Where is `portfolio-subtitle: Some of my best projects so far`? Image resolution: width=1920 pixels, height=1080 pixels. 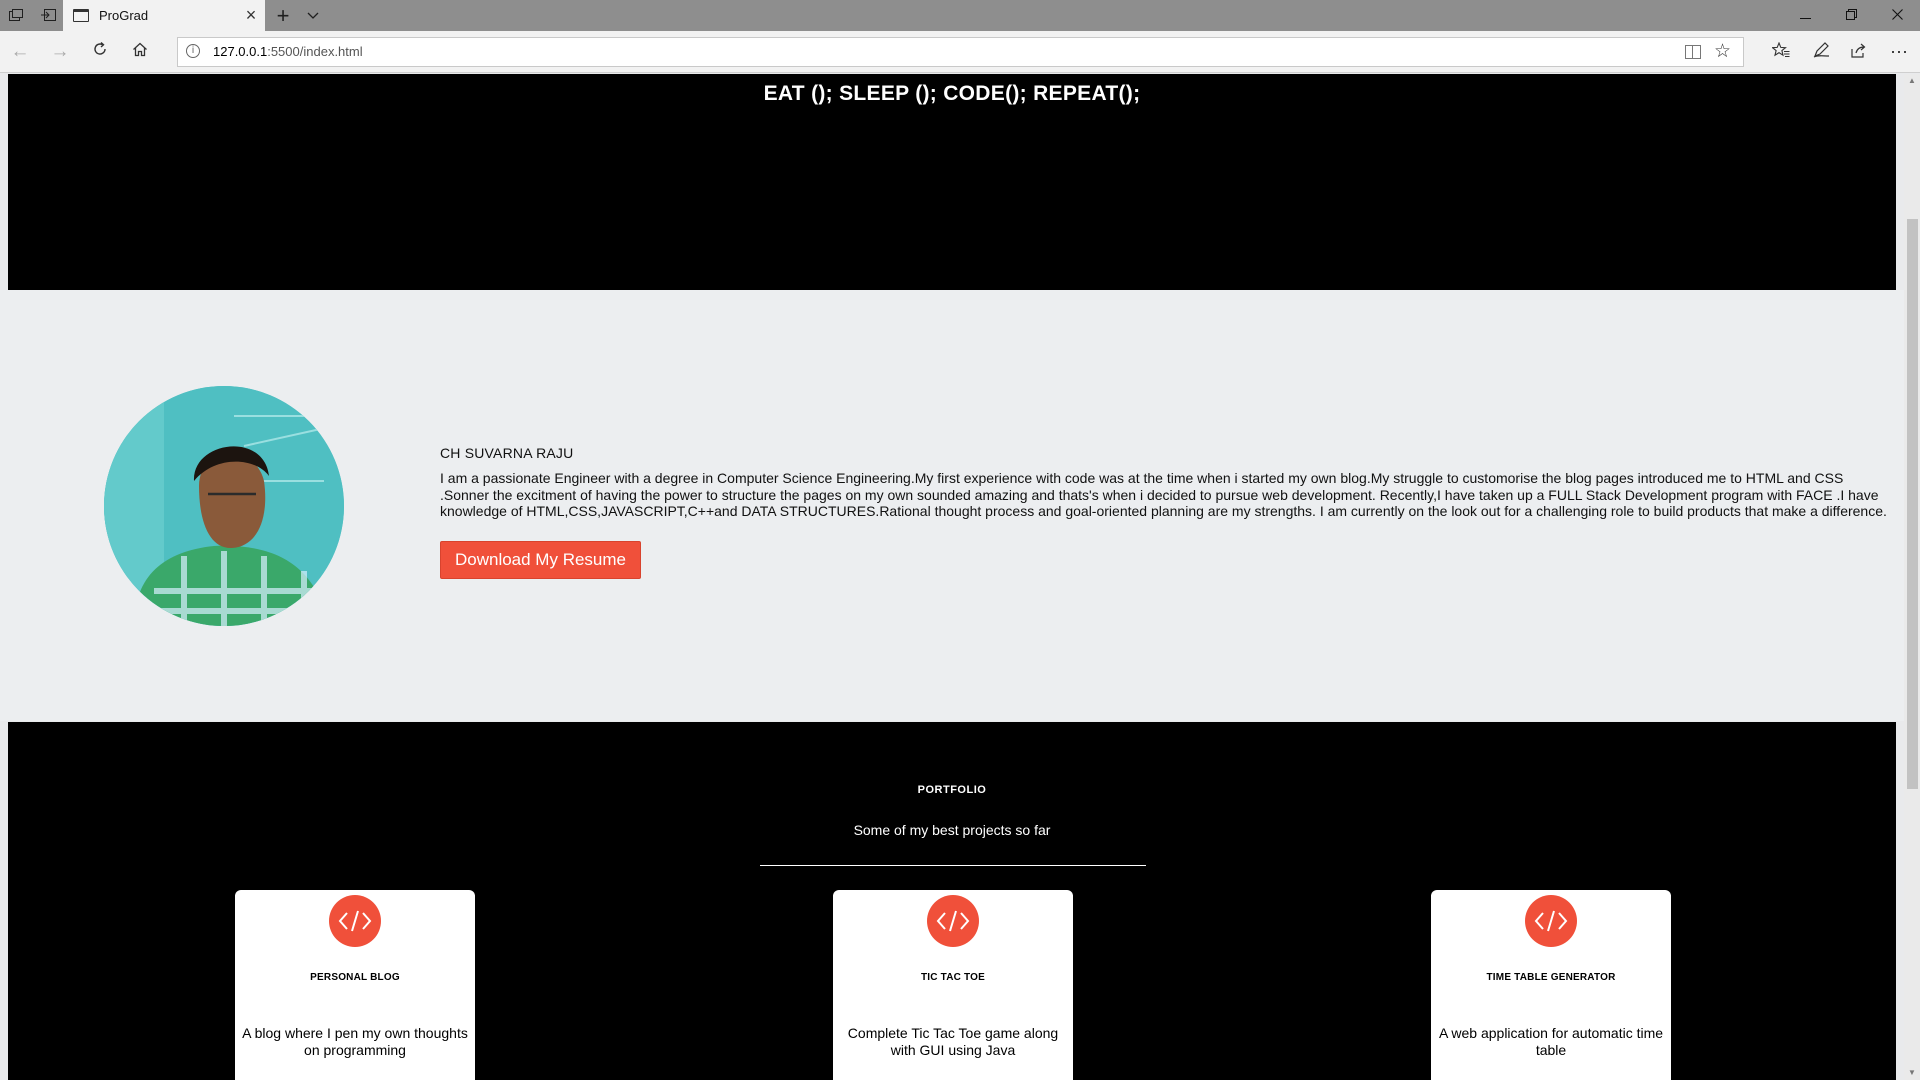
portfolio-subtitle: Some of my best projects so far is located at coordinates (952, 830).